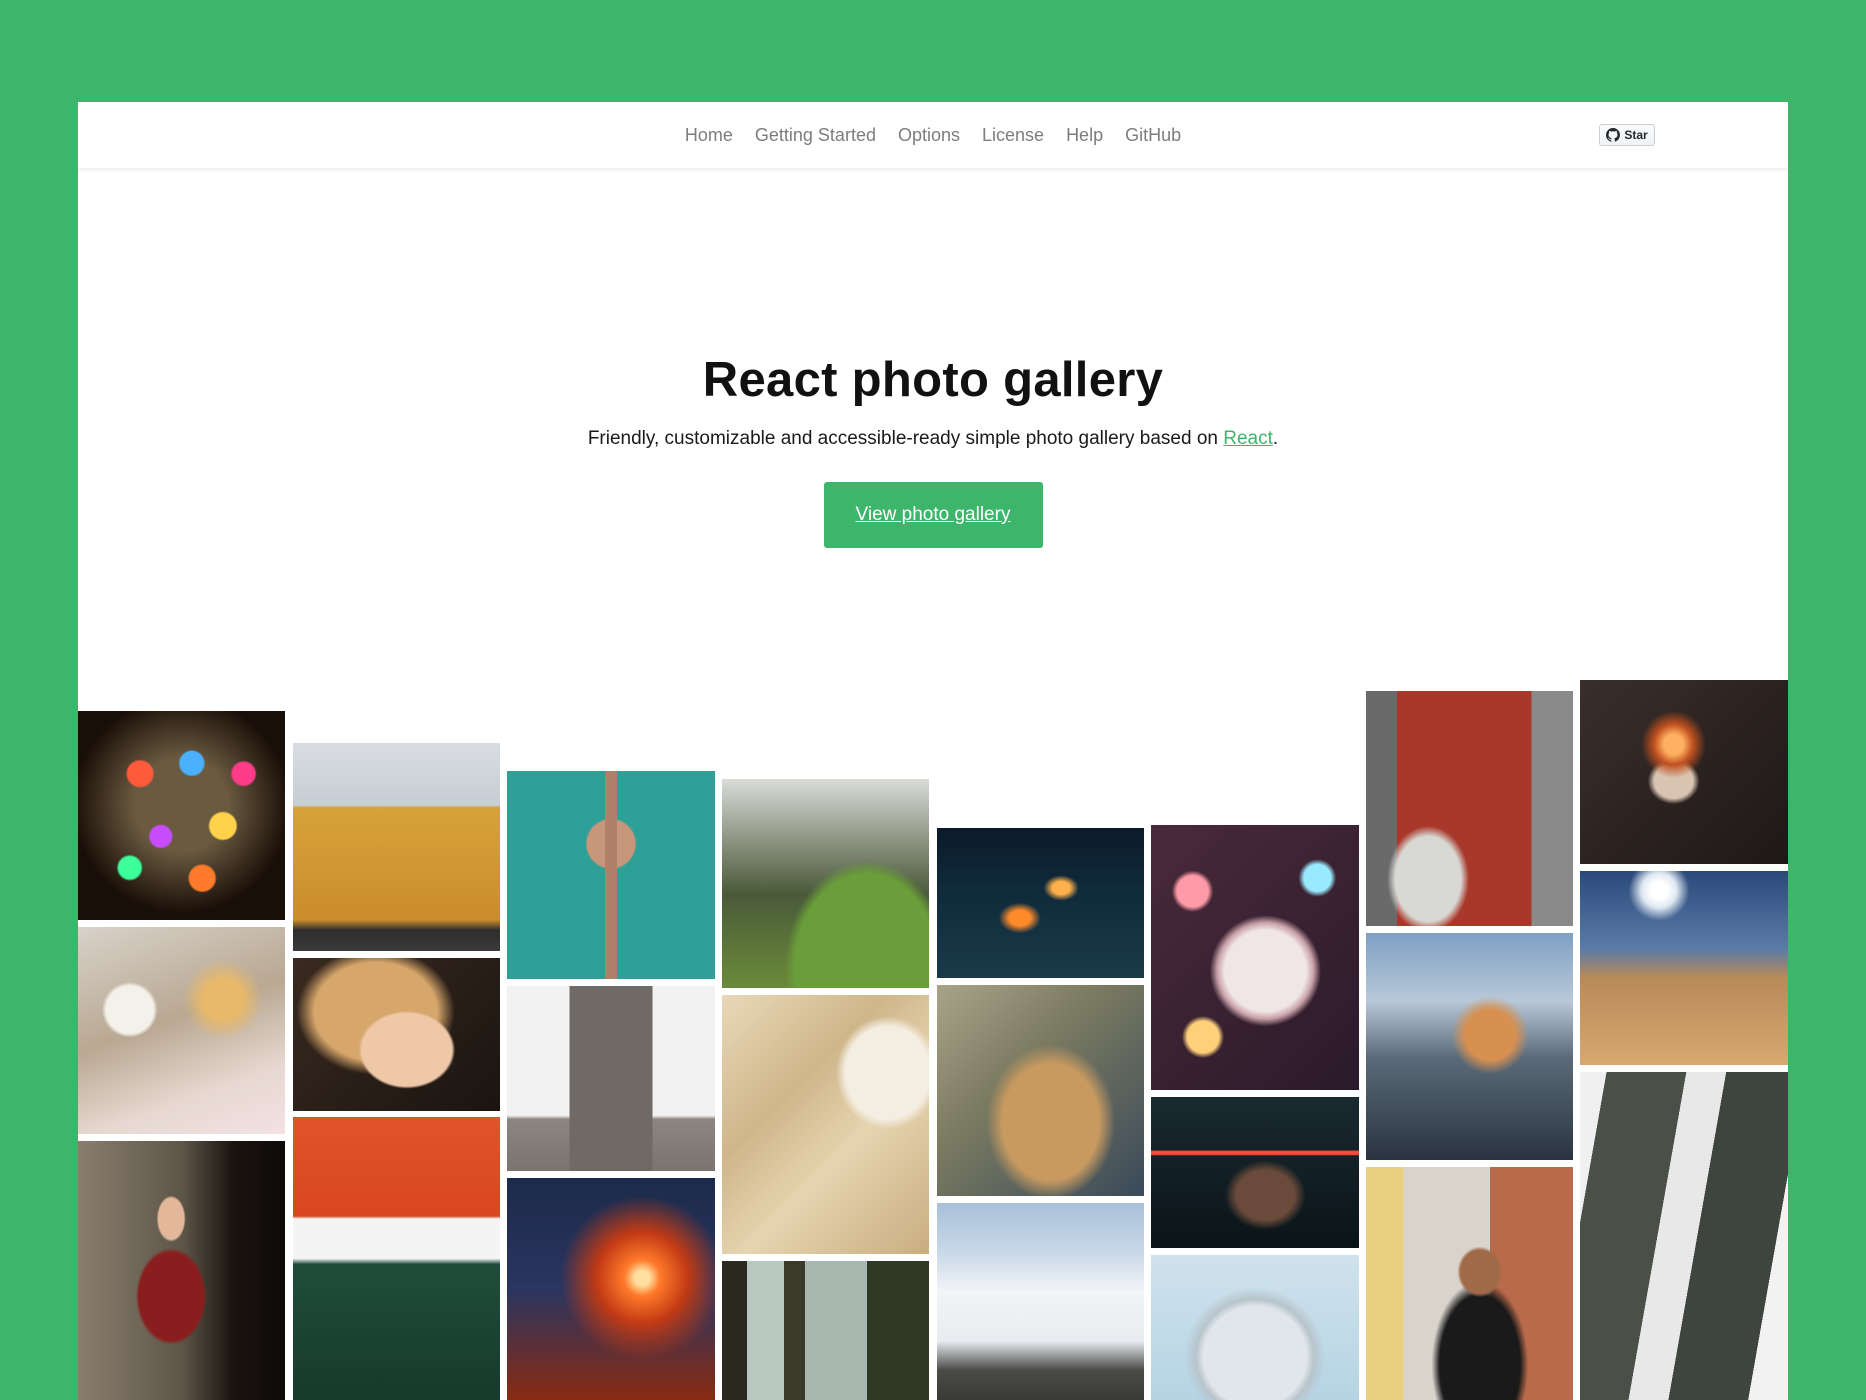  I want to click on steel-wool-fire-photo, so click(611, 1289).